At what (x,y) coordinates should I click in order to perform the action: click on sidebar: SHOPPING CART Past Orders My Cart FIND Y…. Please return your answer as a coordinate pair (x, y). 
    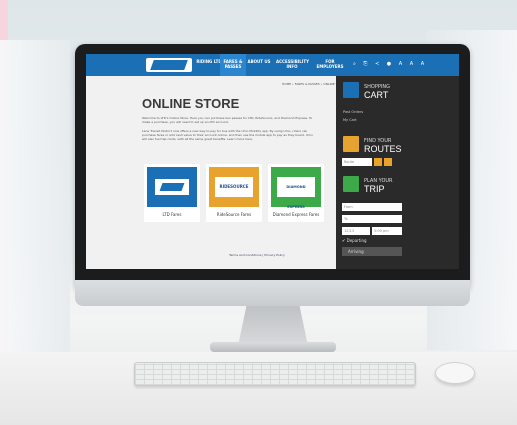
    Looking at the image, I should click on (397, 172).